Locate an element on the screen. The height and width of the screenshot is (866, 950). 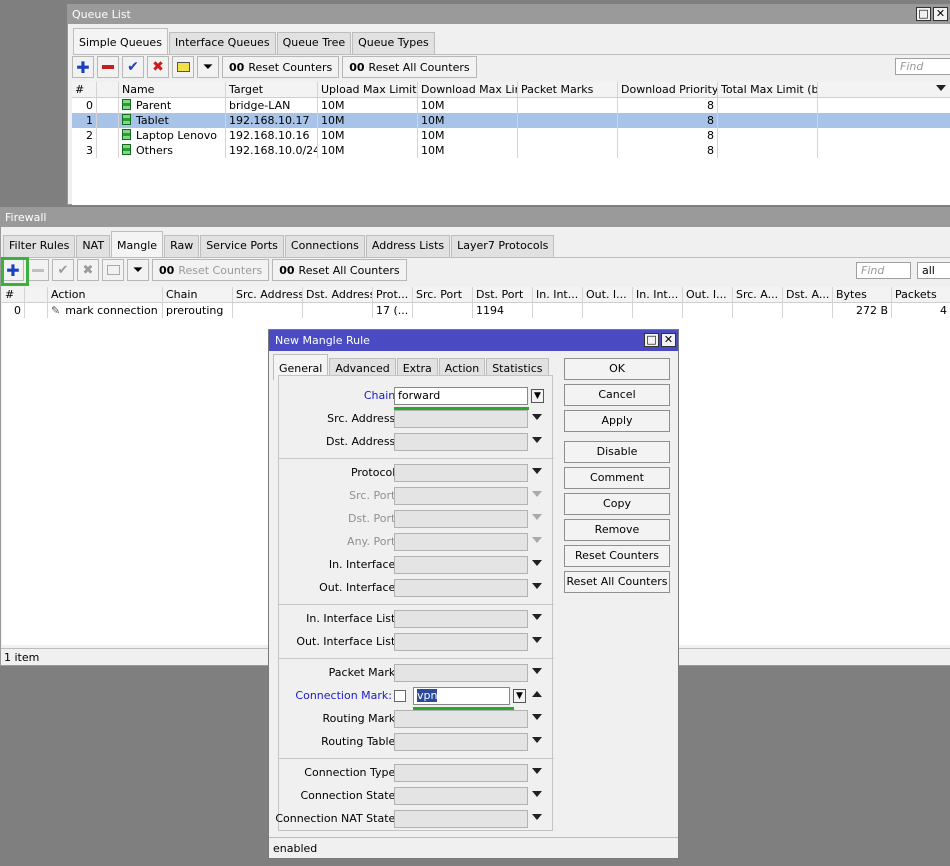
disable-button: Disable is located at coordinates (617, 452).